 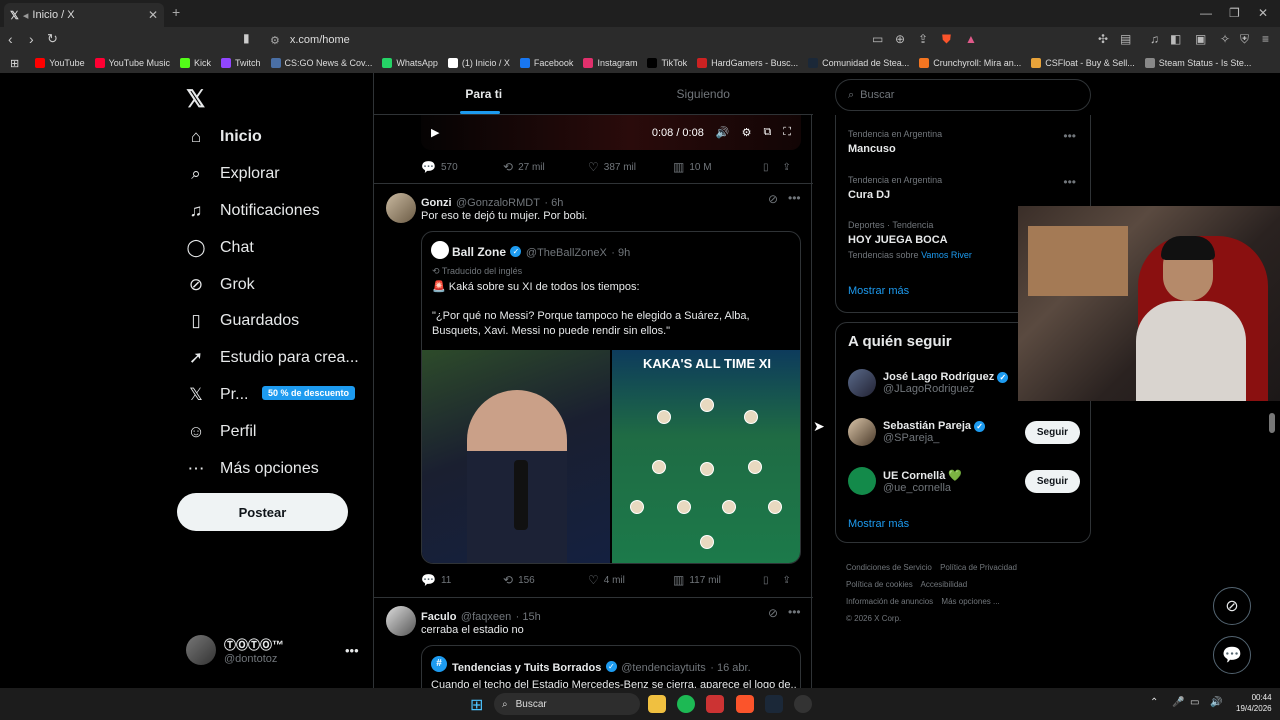 What do you see at coordinates (1206, 13) in the screenshot?
I see `minimize-icon: —` at bounding box center [1206, 13].